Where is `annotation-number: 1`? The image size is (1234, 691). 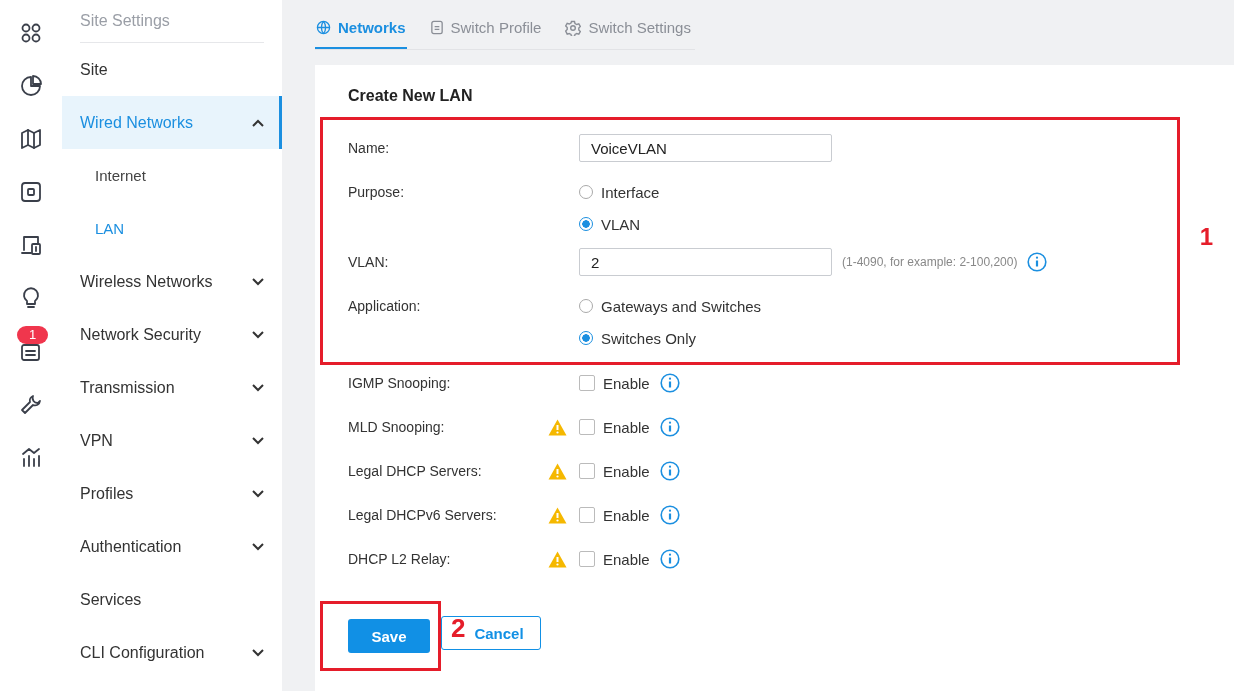
annotation-number: 1 is located at coordinates (1206, 237).